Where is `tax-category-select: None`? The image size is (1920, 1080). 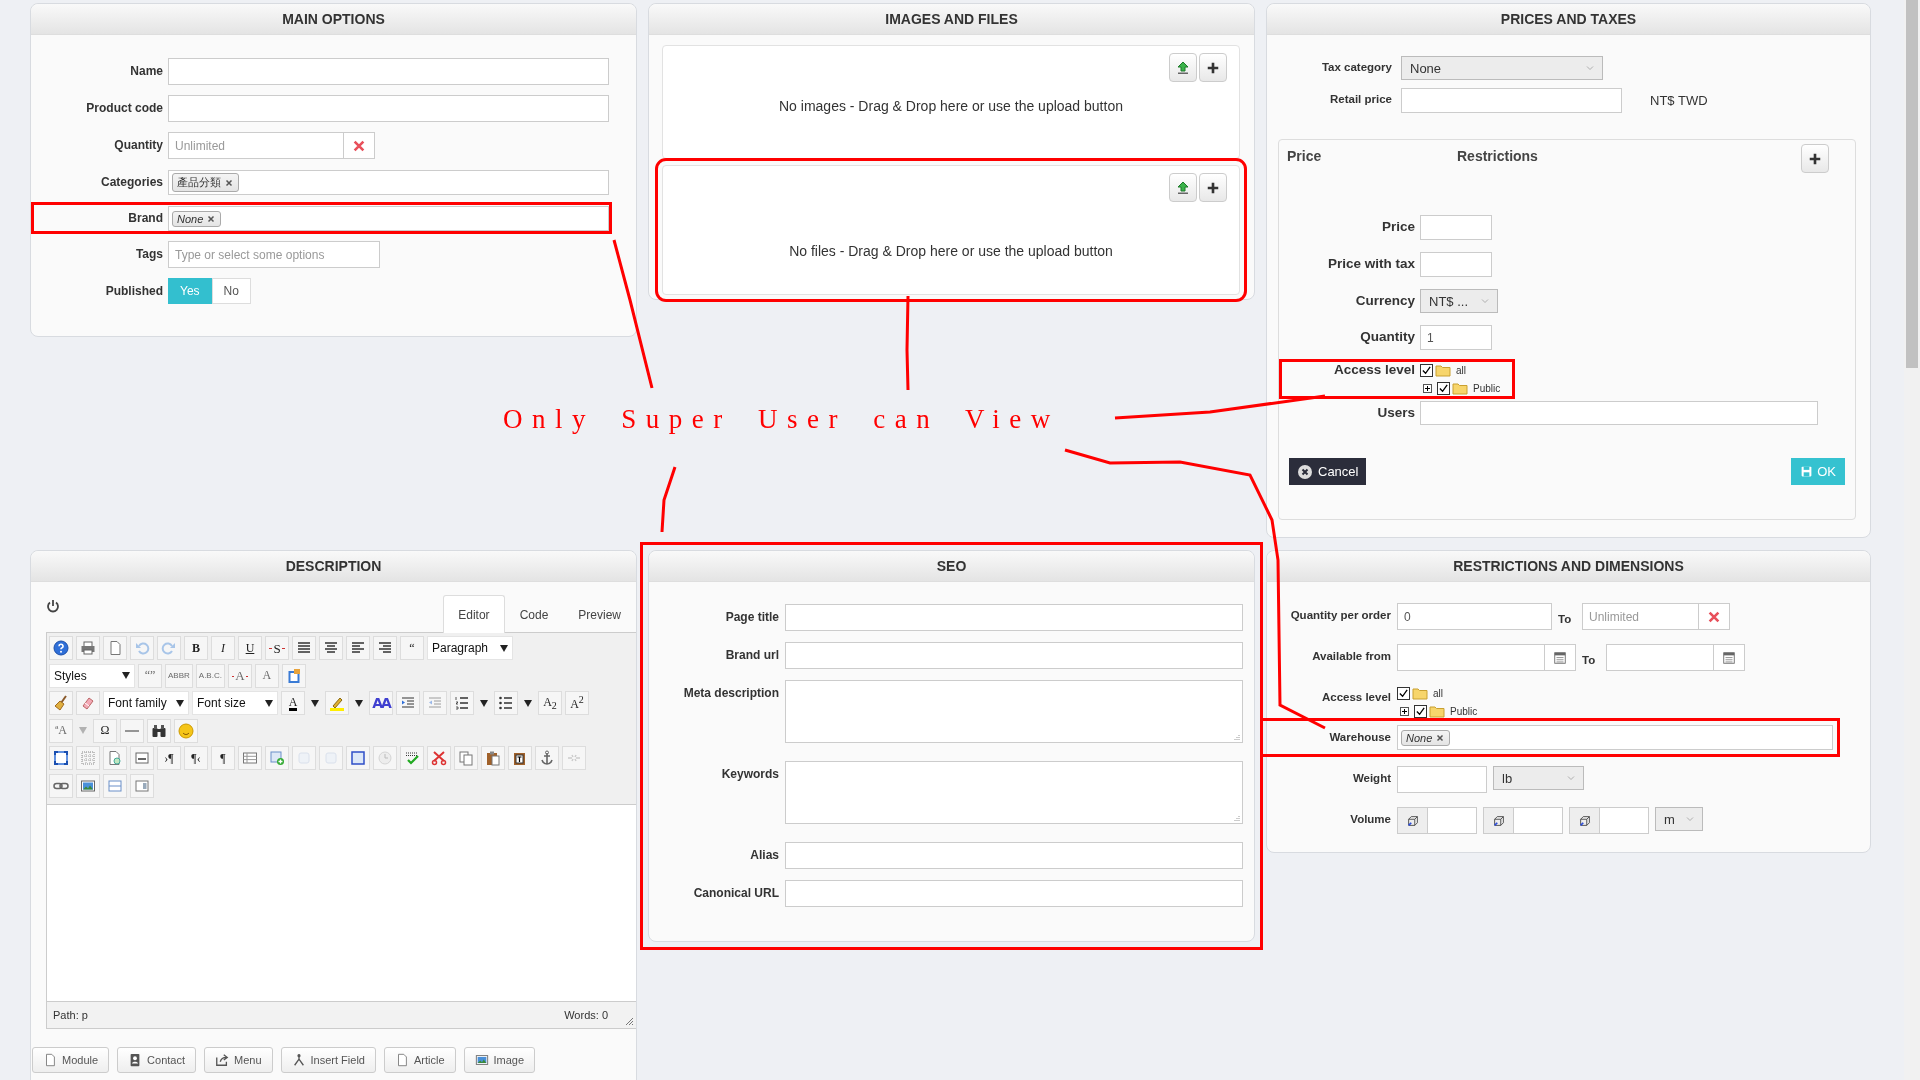
tax-category-select: None is located at coordinates (1502, 68).